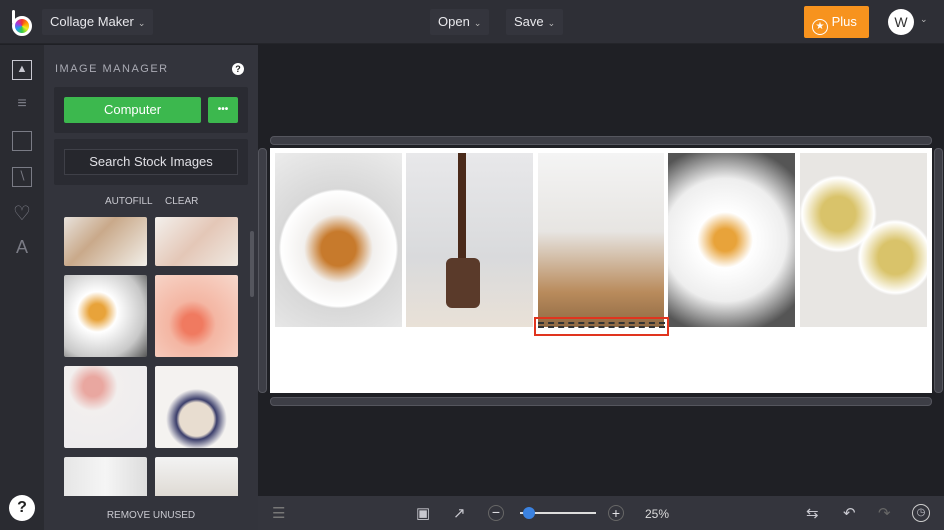 The height and width of the screenshot is (530, 944). Describe the element at coordinates (423, 513) in the screenshot. I see `fit-screen-icon: ▣` at that location.